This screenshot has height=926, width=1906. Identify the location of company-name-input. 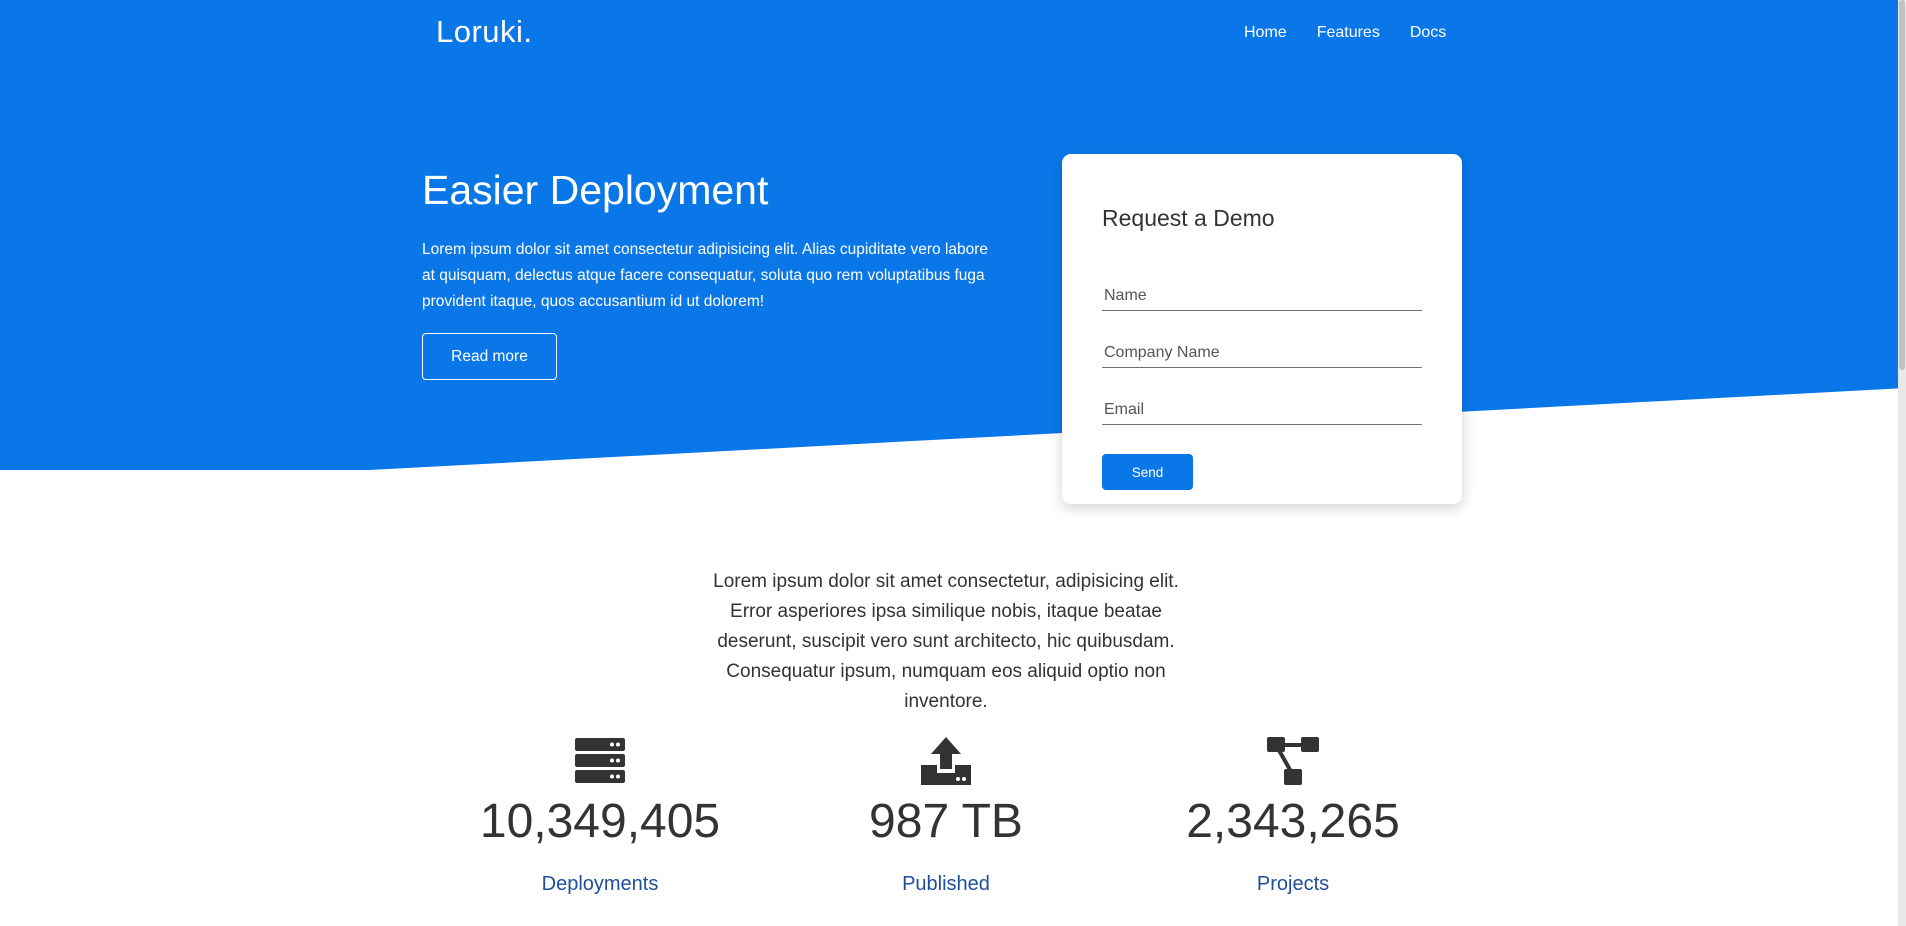
(1262, 353).